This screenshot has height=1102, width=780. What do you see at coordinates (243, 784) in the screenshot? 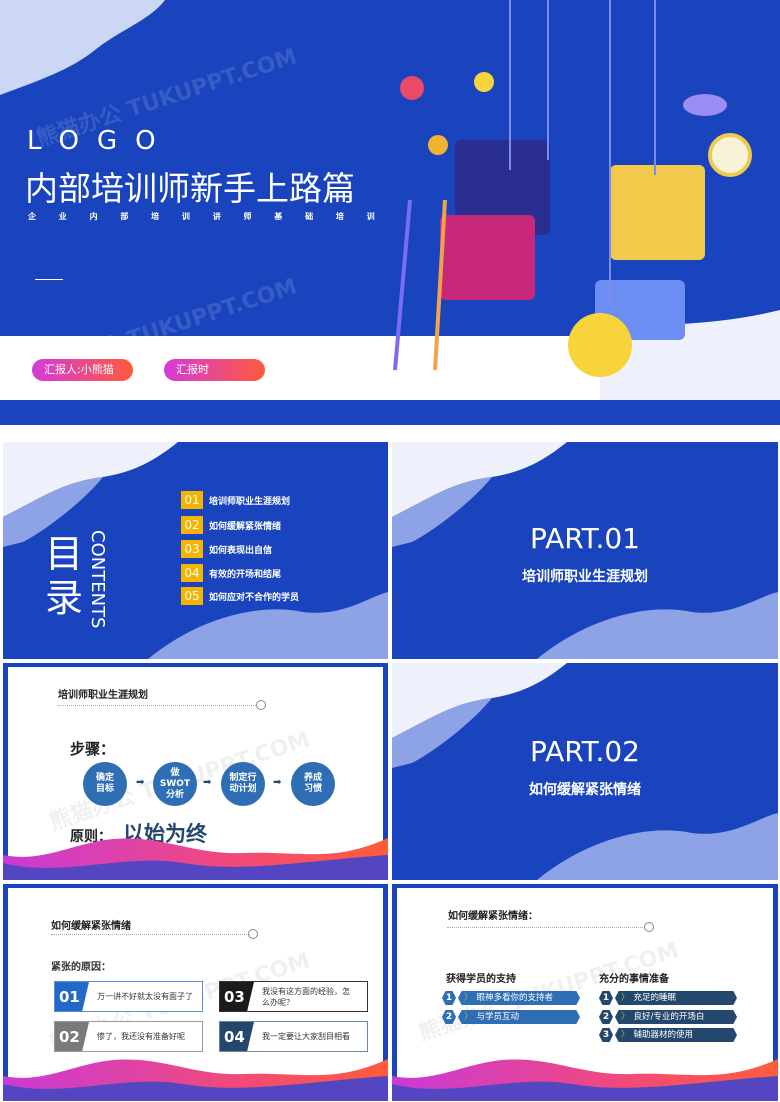
I see `step-circle: 制定行 动计划` at bounding box center [243, 784].